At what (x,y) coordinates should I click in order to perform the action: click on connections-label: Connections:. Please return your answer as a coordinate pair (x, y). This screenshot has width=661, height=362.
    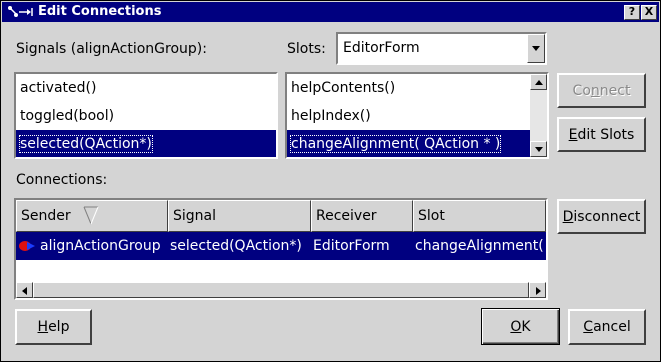
    Looking at the image, I should click on (62, 180).